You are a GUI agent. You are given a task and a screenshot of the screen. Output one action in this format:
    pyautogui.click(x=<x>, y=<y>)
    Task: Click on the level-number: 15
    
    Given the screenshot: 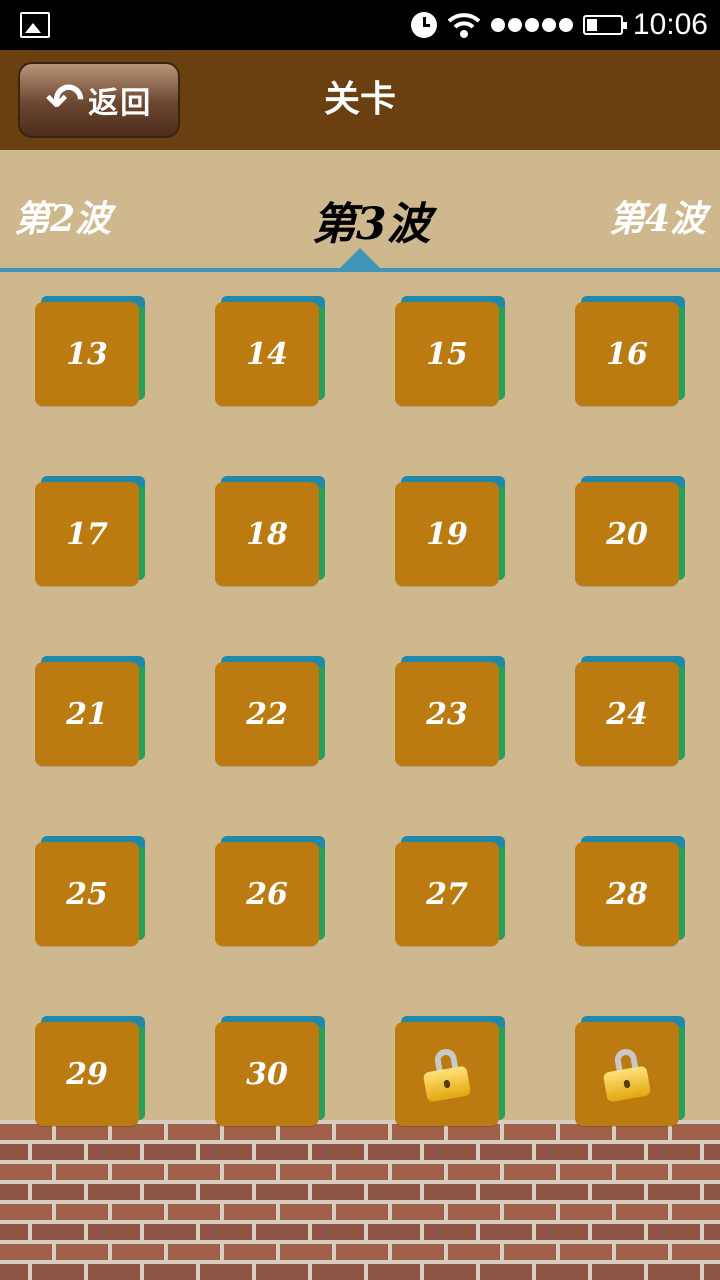 What is the action you would take?
    pyautogui.click(x=447, y=354)
    